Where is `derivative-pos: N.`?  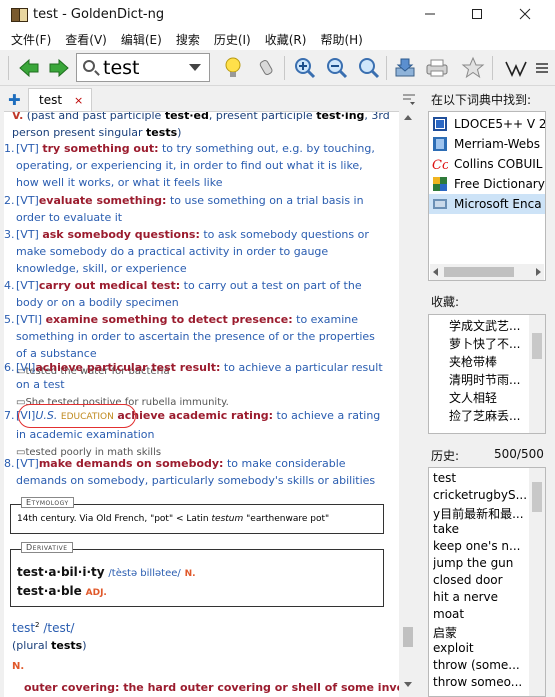
derivative-pos: N. is located at coordinates (190, 574).